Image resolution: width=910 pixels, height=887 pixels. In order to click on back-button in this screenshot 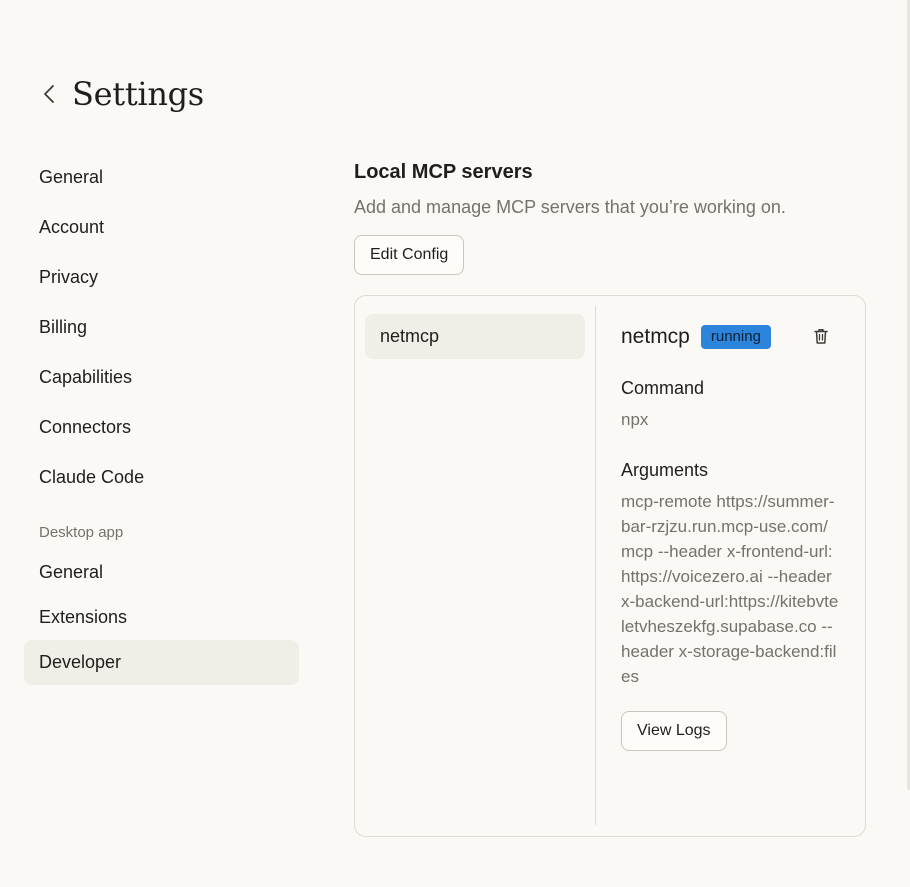, I will do `click(49, 94)`.